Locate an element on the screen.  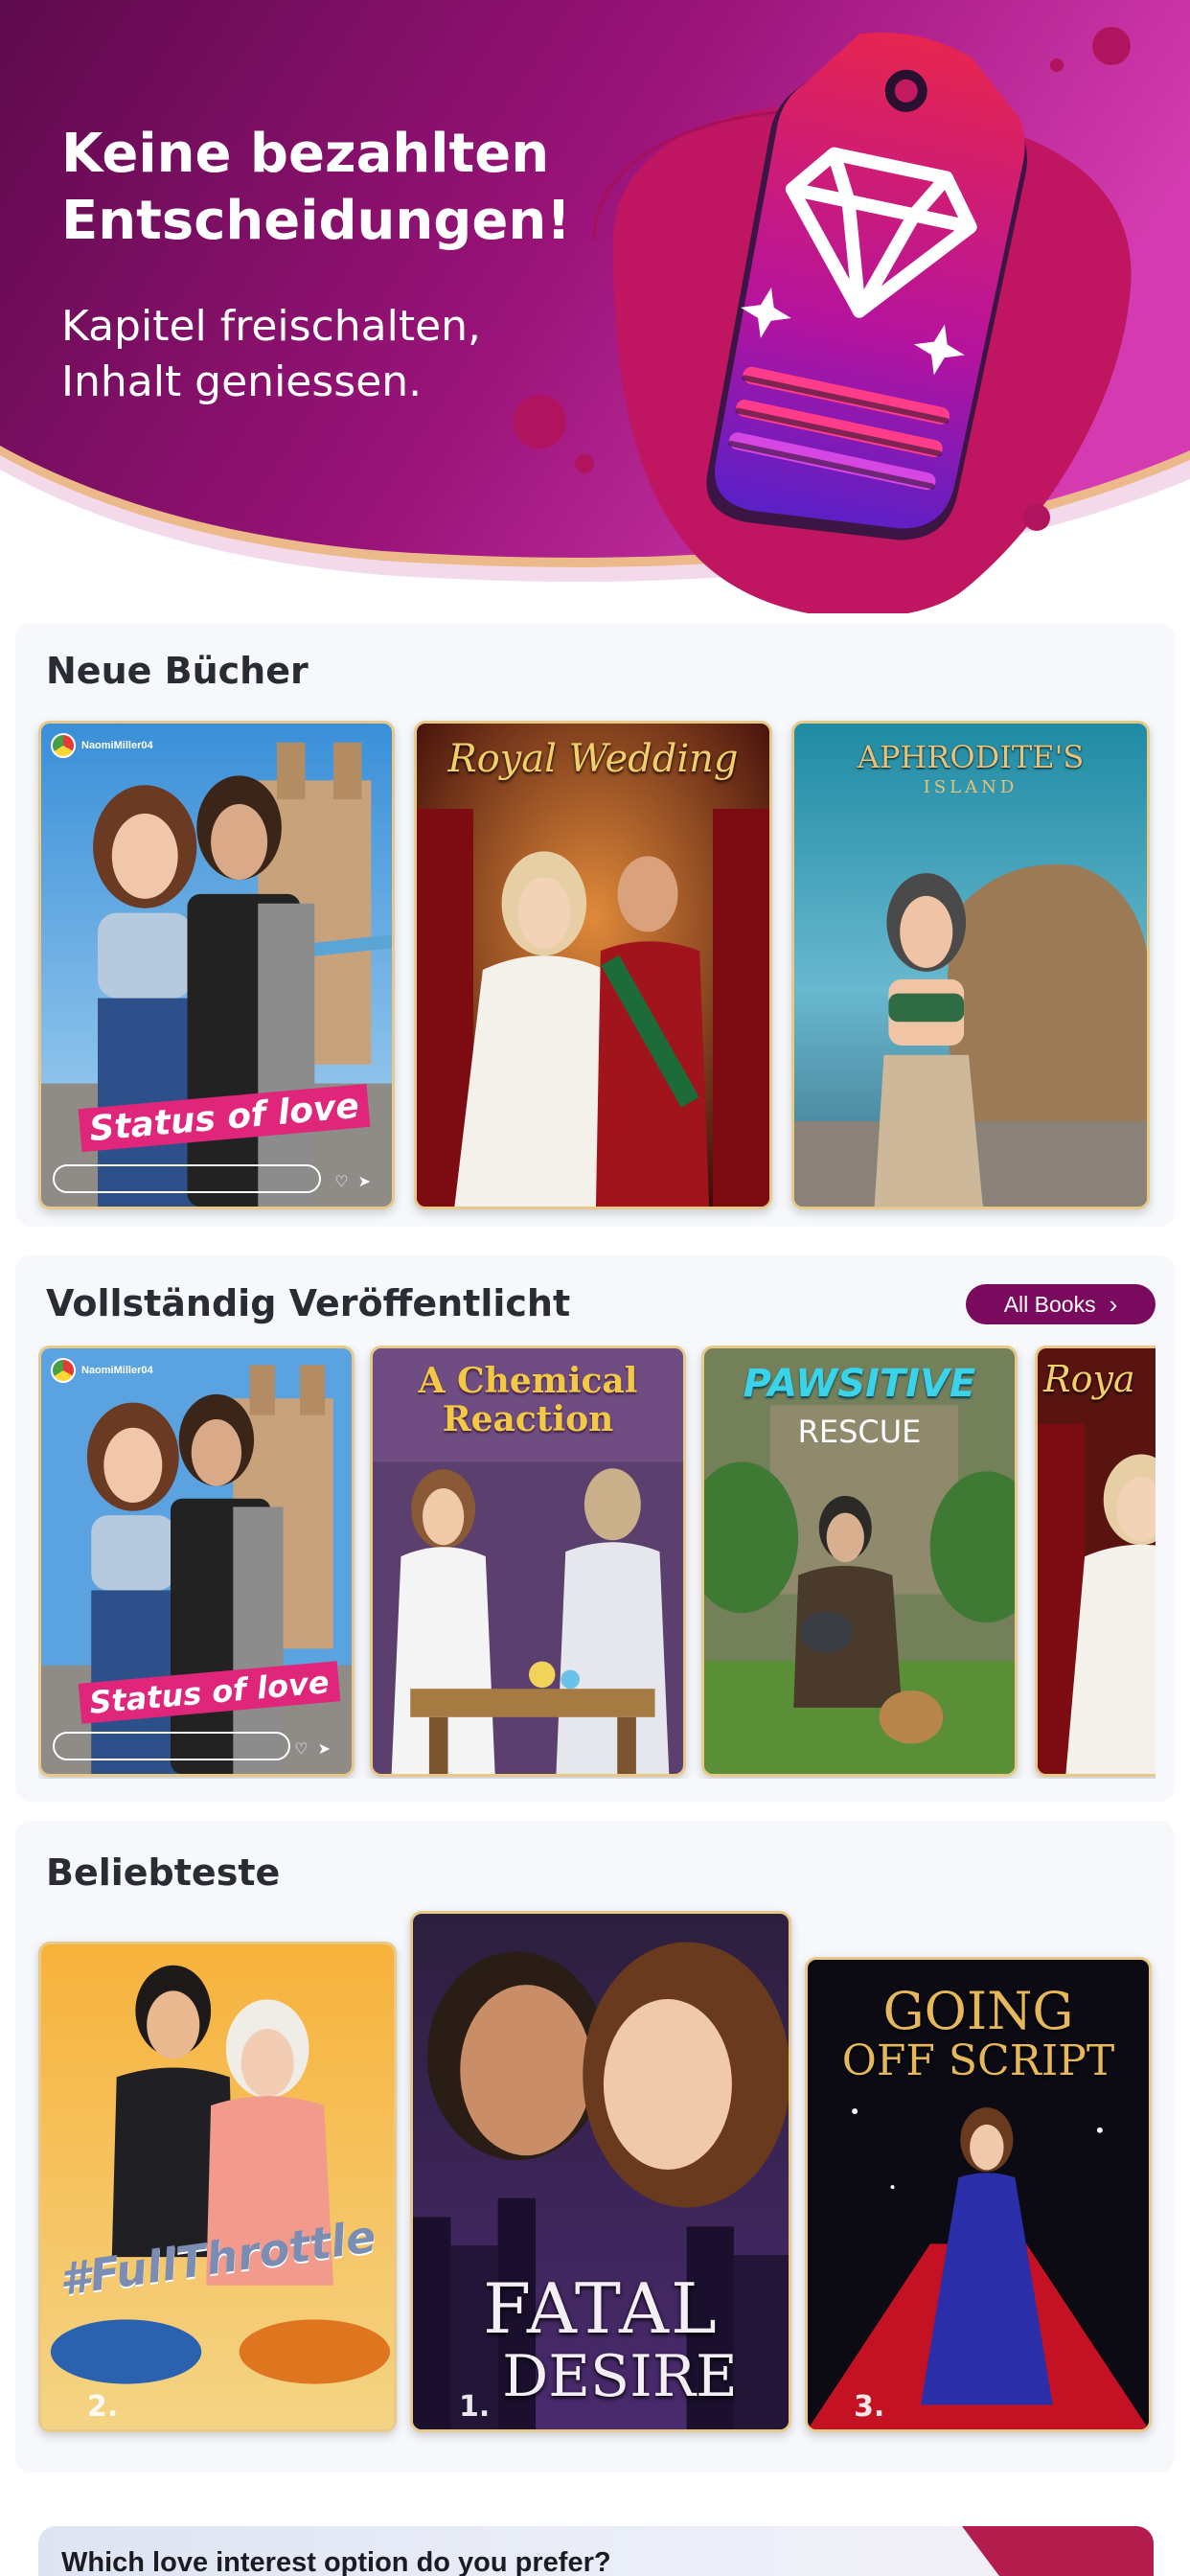
diamond-price-tag-icon is located at coordinates (867, 286).